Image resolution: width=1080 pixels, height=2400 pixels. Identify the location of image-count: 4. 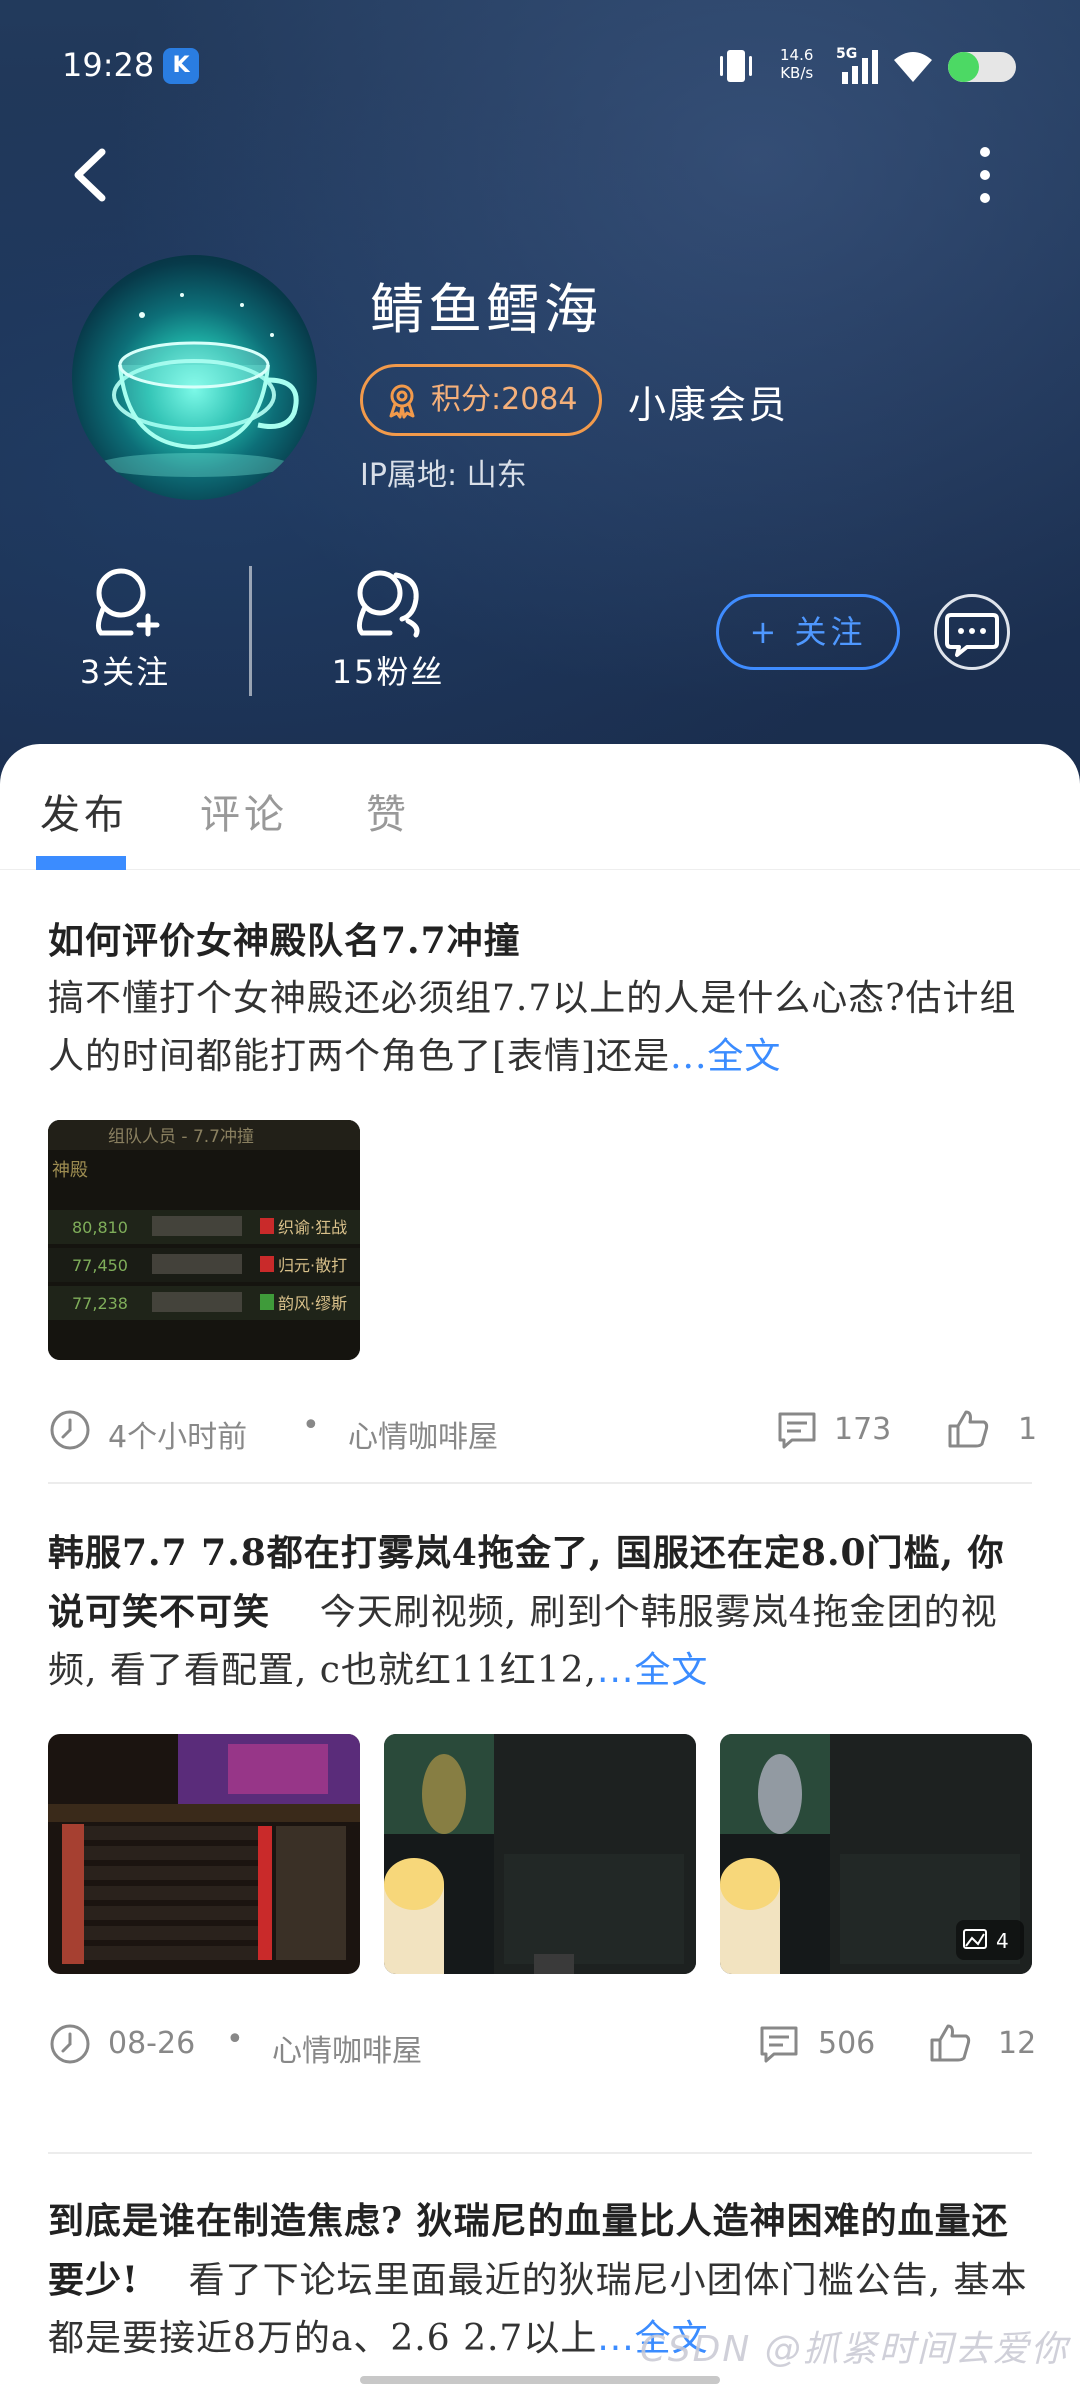
(1002, 1941).